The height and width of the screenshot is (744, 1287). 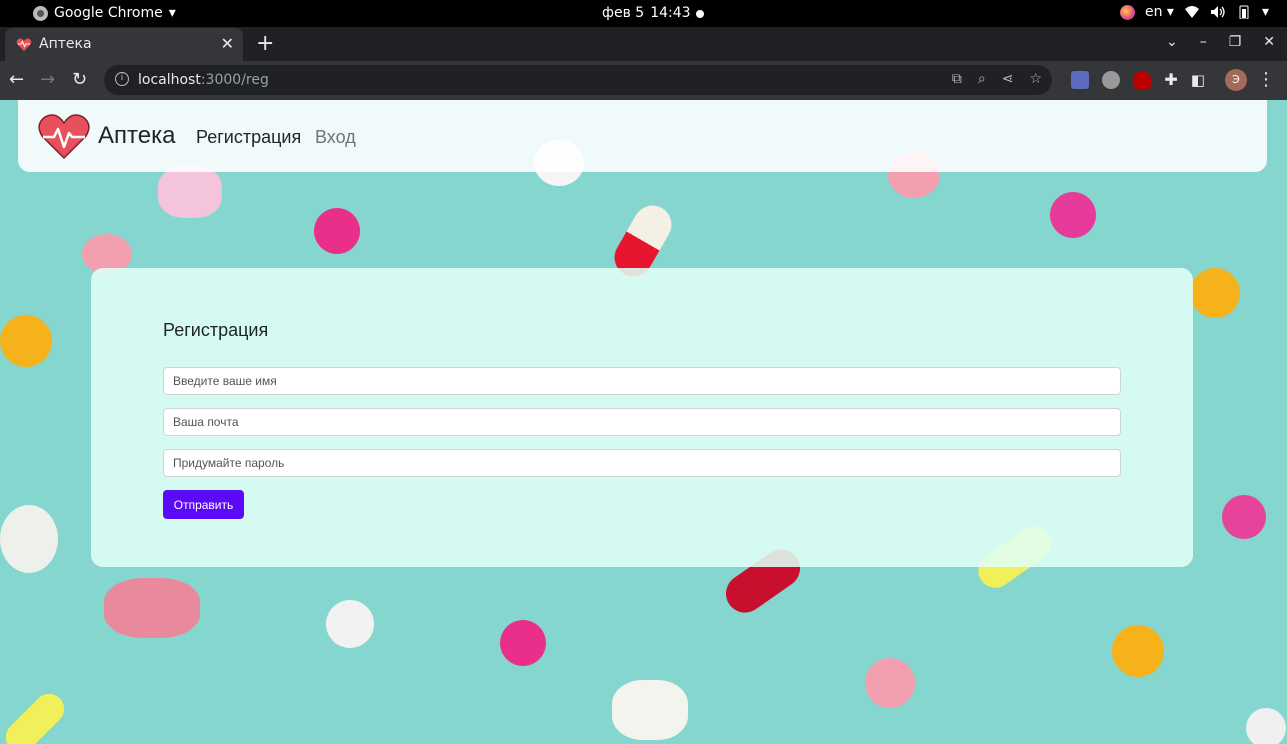 I want to click on nav-login-link: Вход, so click(x=335, y=137).